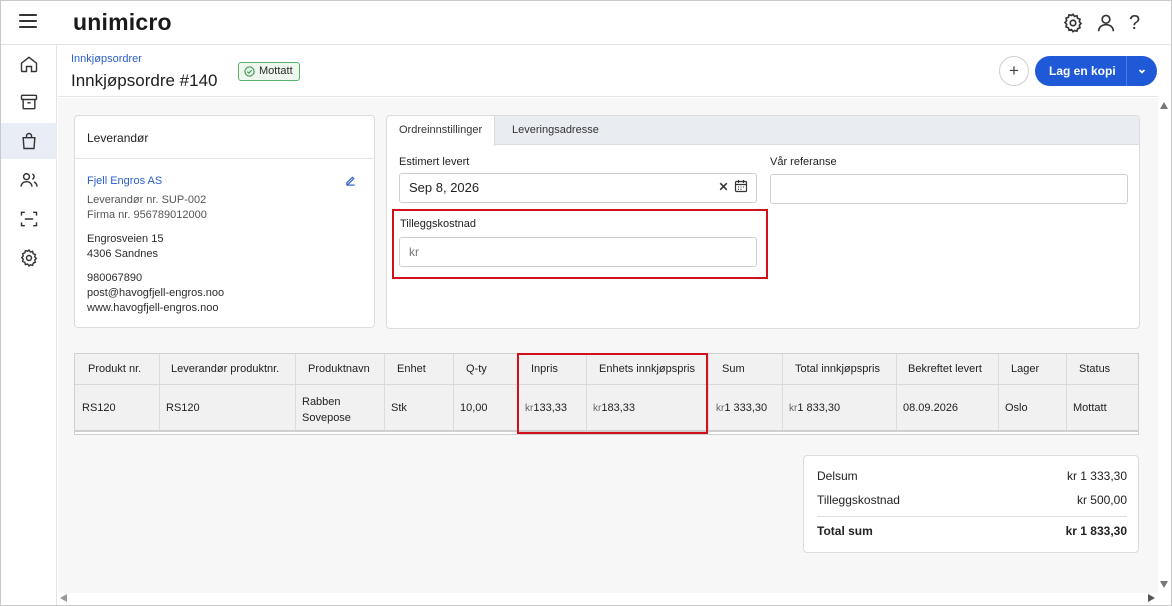 The height and width of the screenshot is (606, 1172). What do you see at coordinates (1033, 407) in the screenshot?
I see `cell-warehouse: Oslo` at bounding box center [1033, 407].